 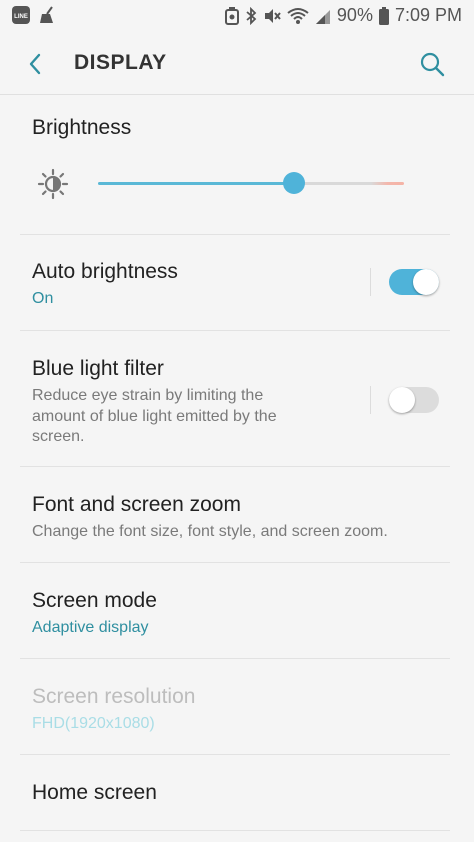 I want to click on page-title: DISPLAY, so click(x=120, y=62).